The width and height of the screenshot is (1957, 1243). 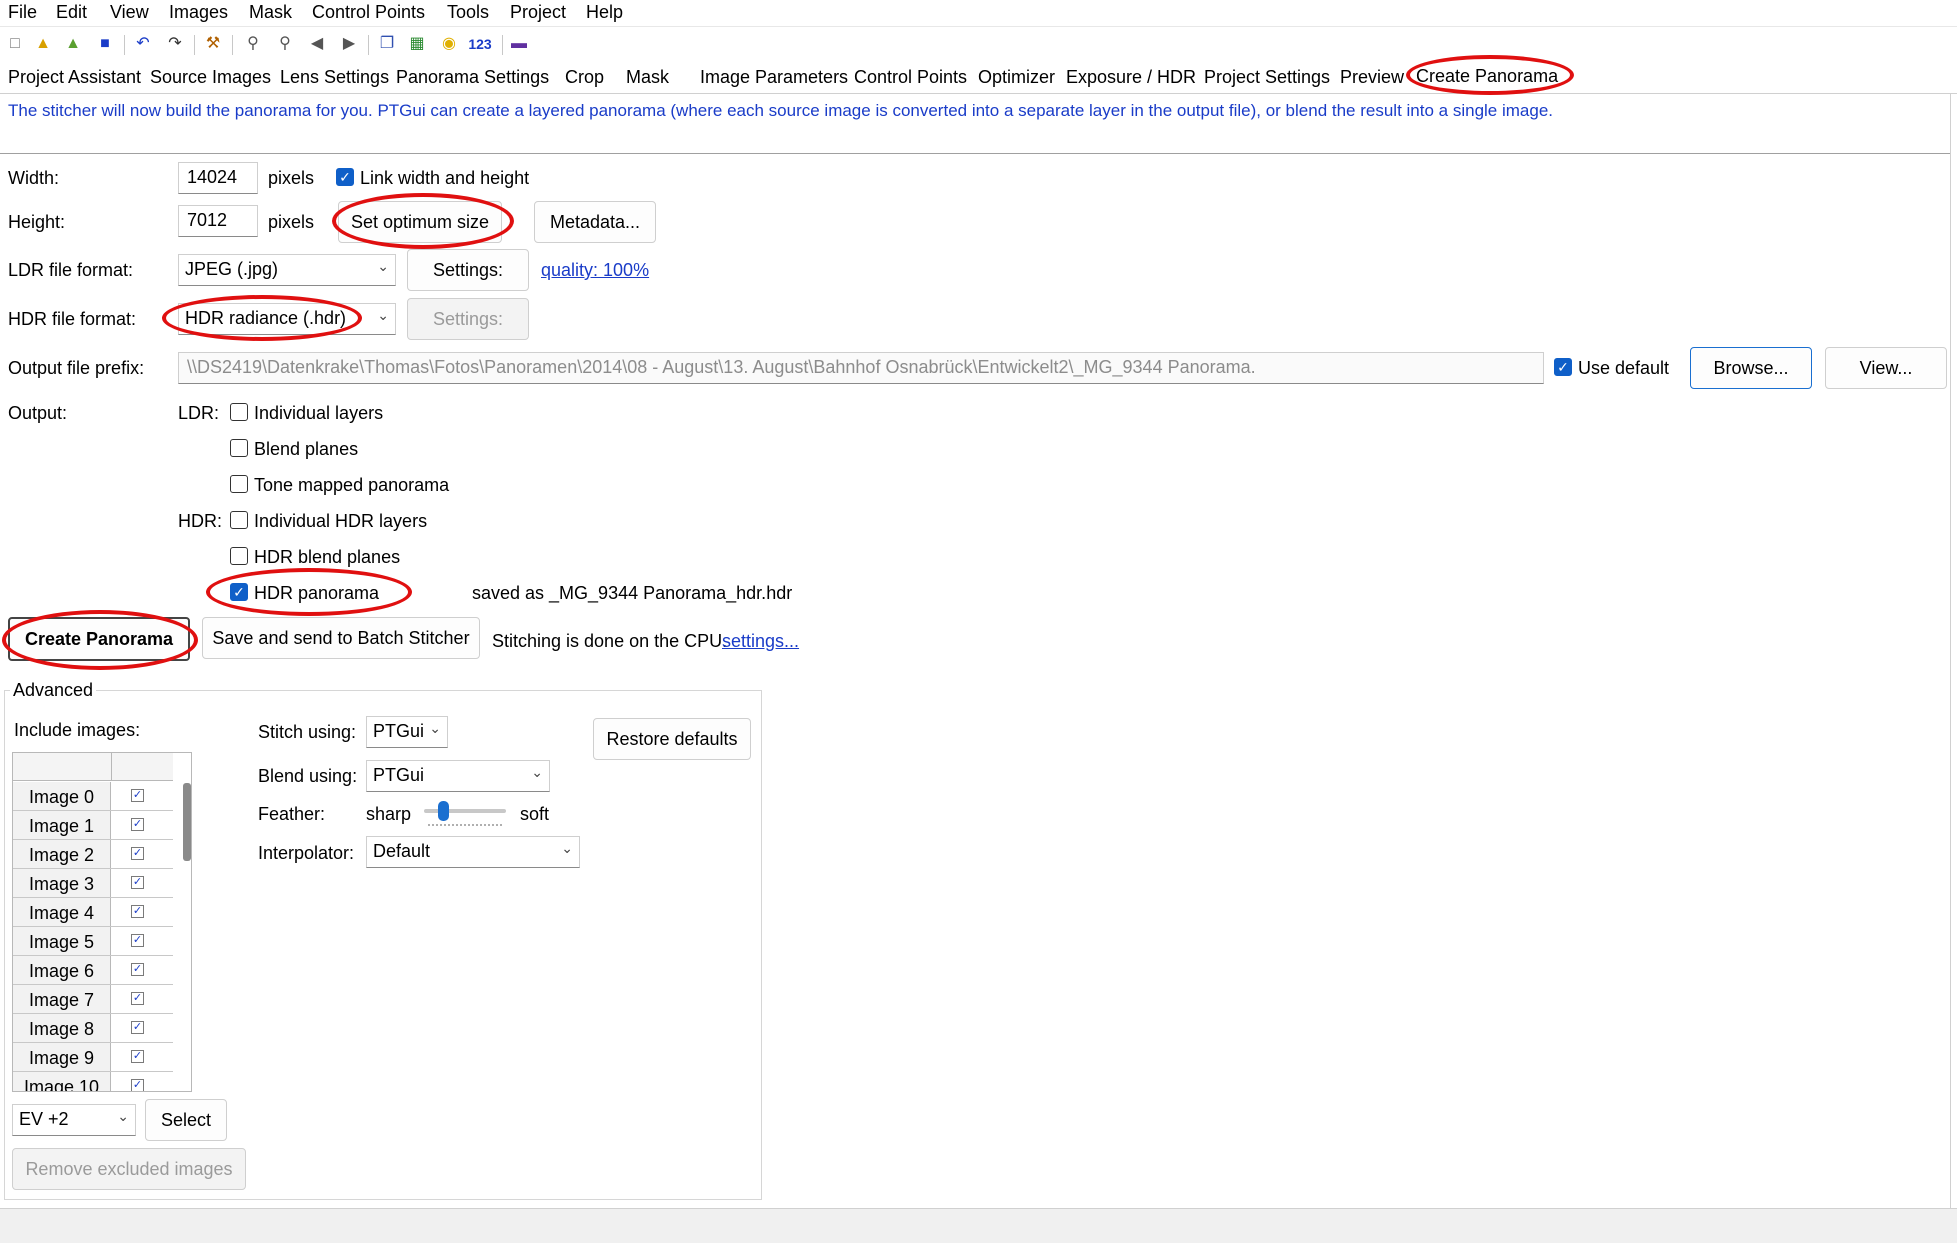 I want to click on tab-crop: Crop, so click(x=584, y=77).